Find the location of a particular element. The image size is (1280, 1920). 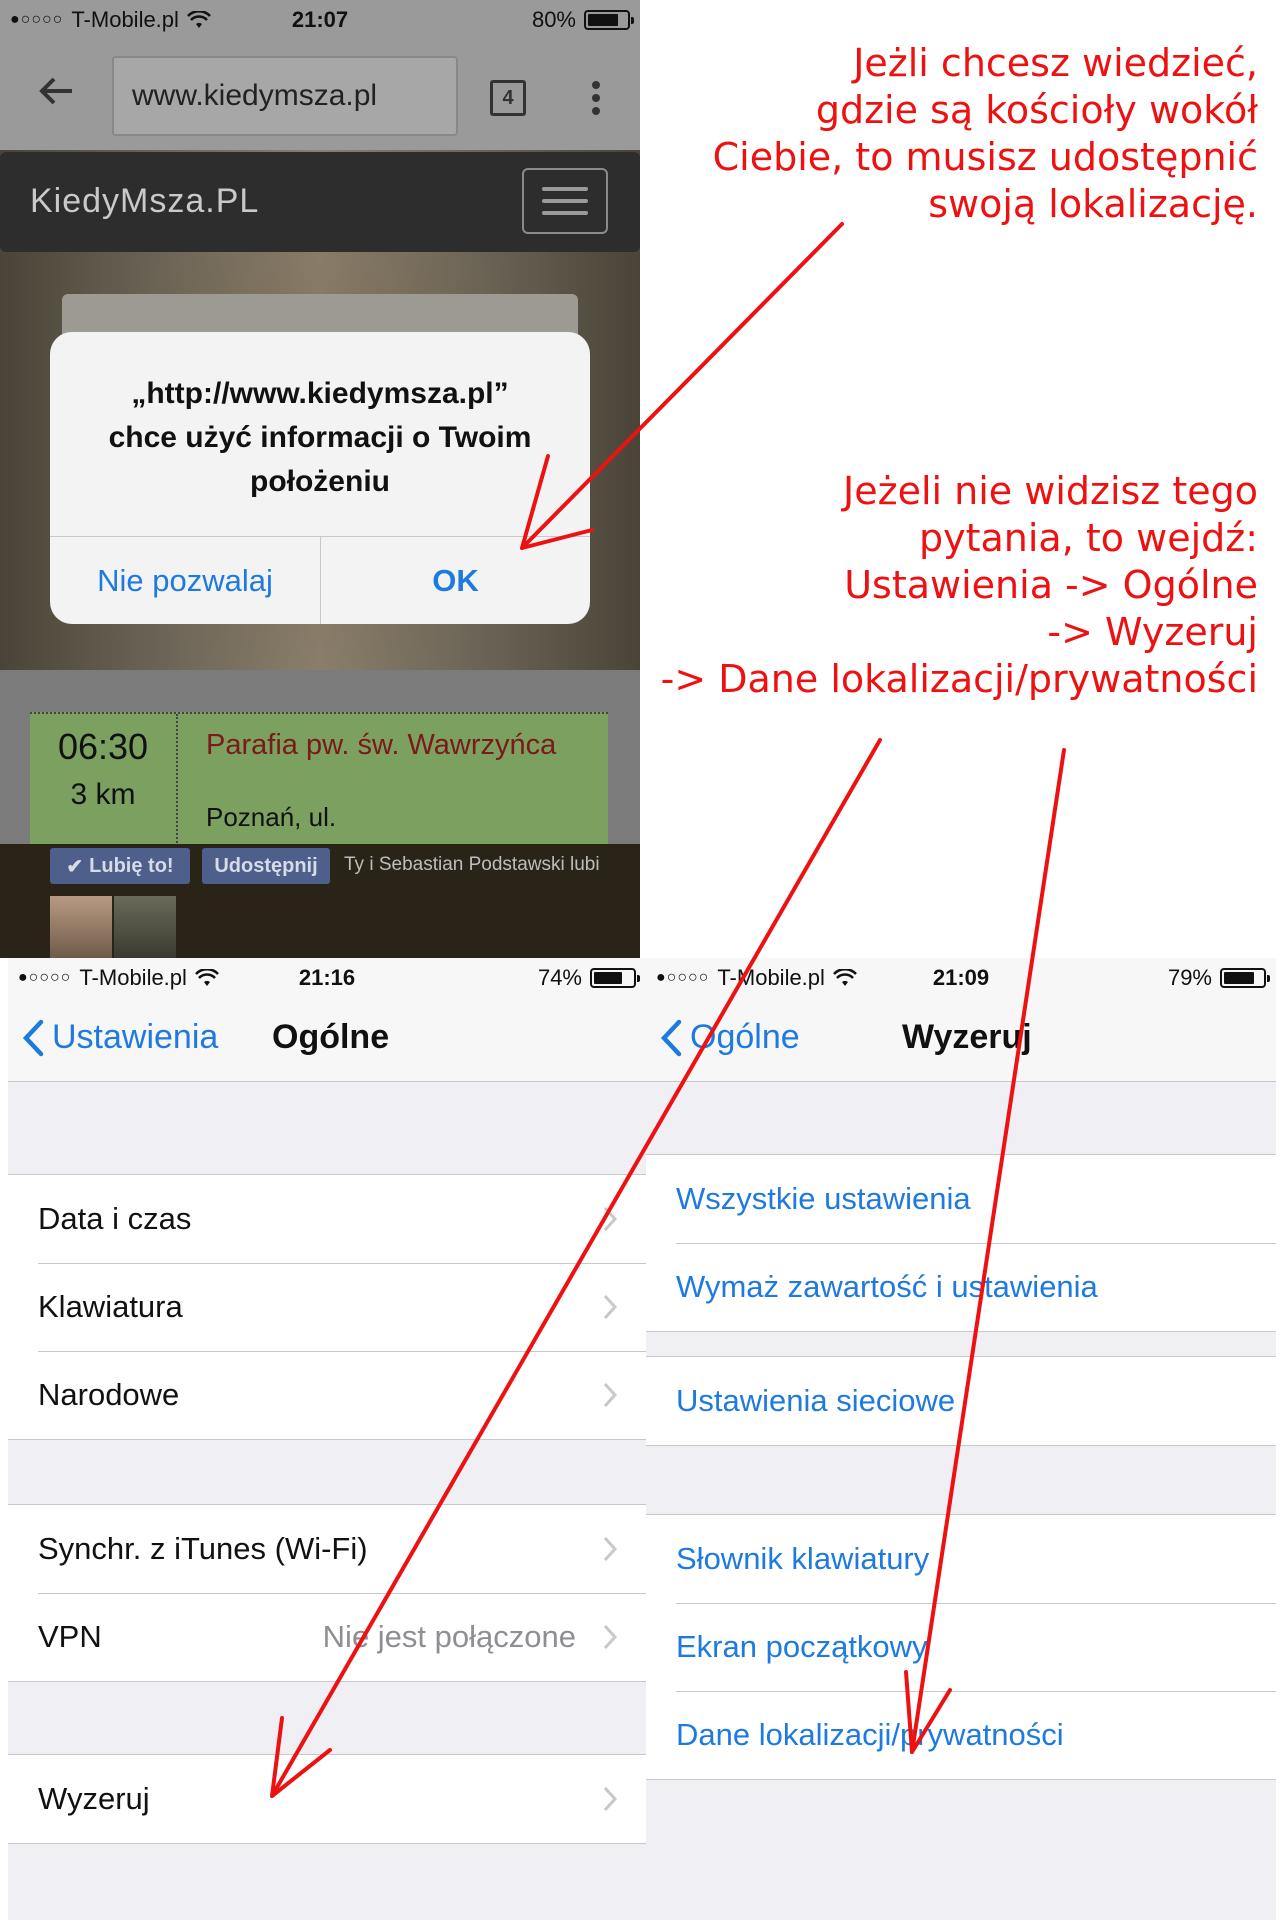

row-erase-content: Wymaż zawartość i ustawienia is located at coordinates (961, 1287).